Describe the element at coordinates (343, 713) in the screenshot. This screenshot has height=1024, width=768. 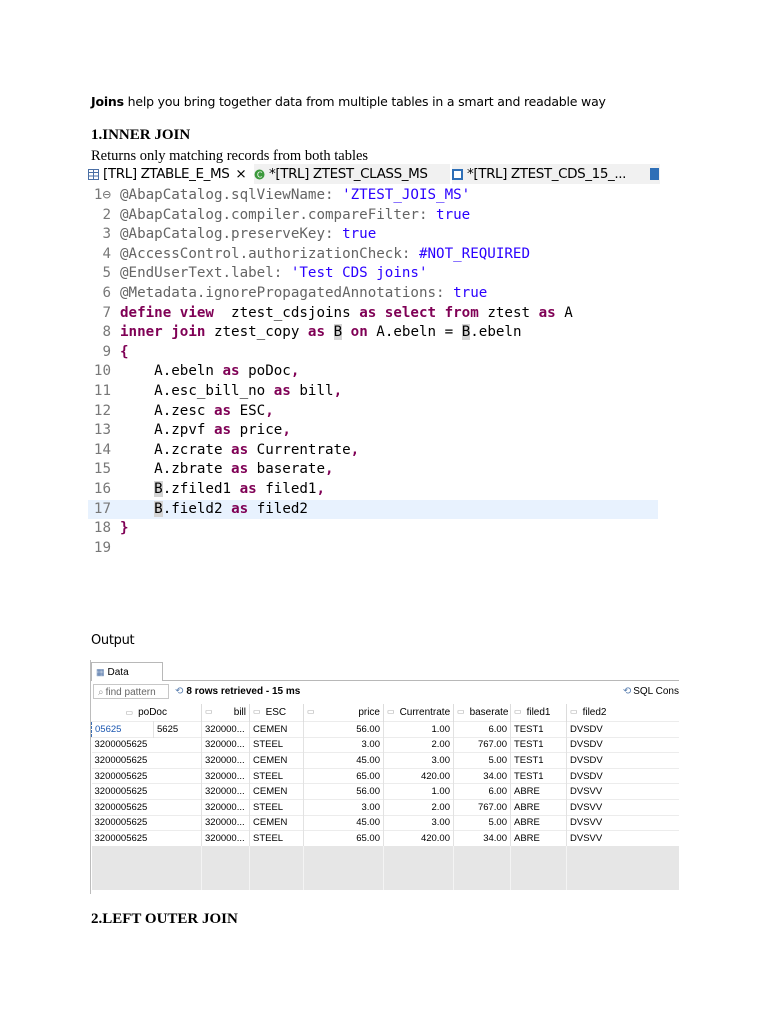
I see `column-header-price: ▭ price` at that location.